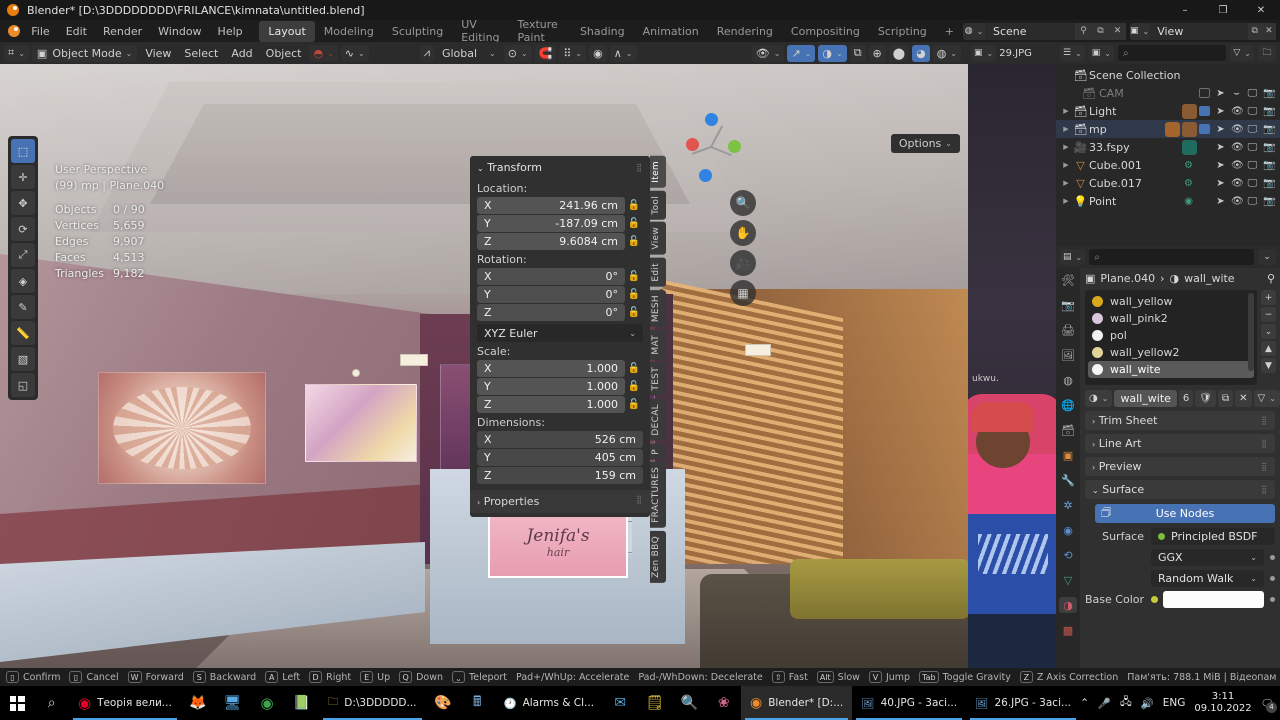 The image size is (1280, 720). I want to click on outliner-editor-type-icon: ☰ ⌄, so click(1072, 53).